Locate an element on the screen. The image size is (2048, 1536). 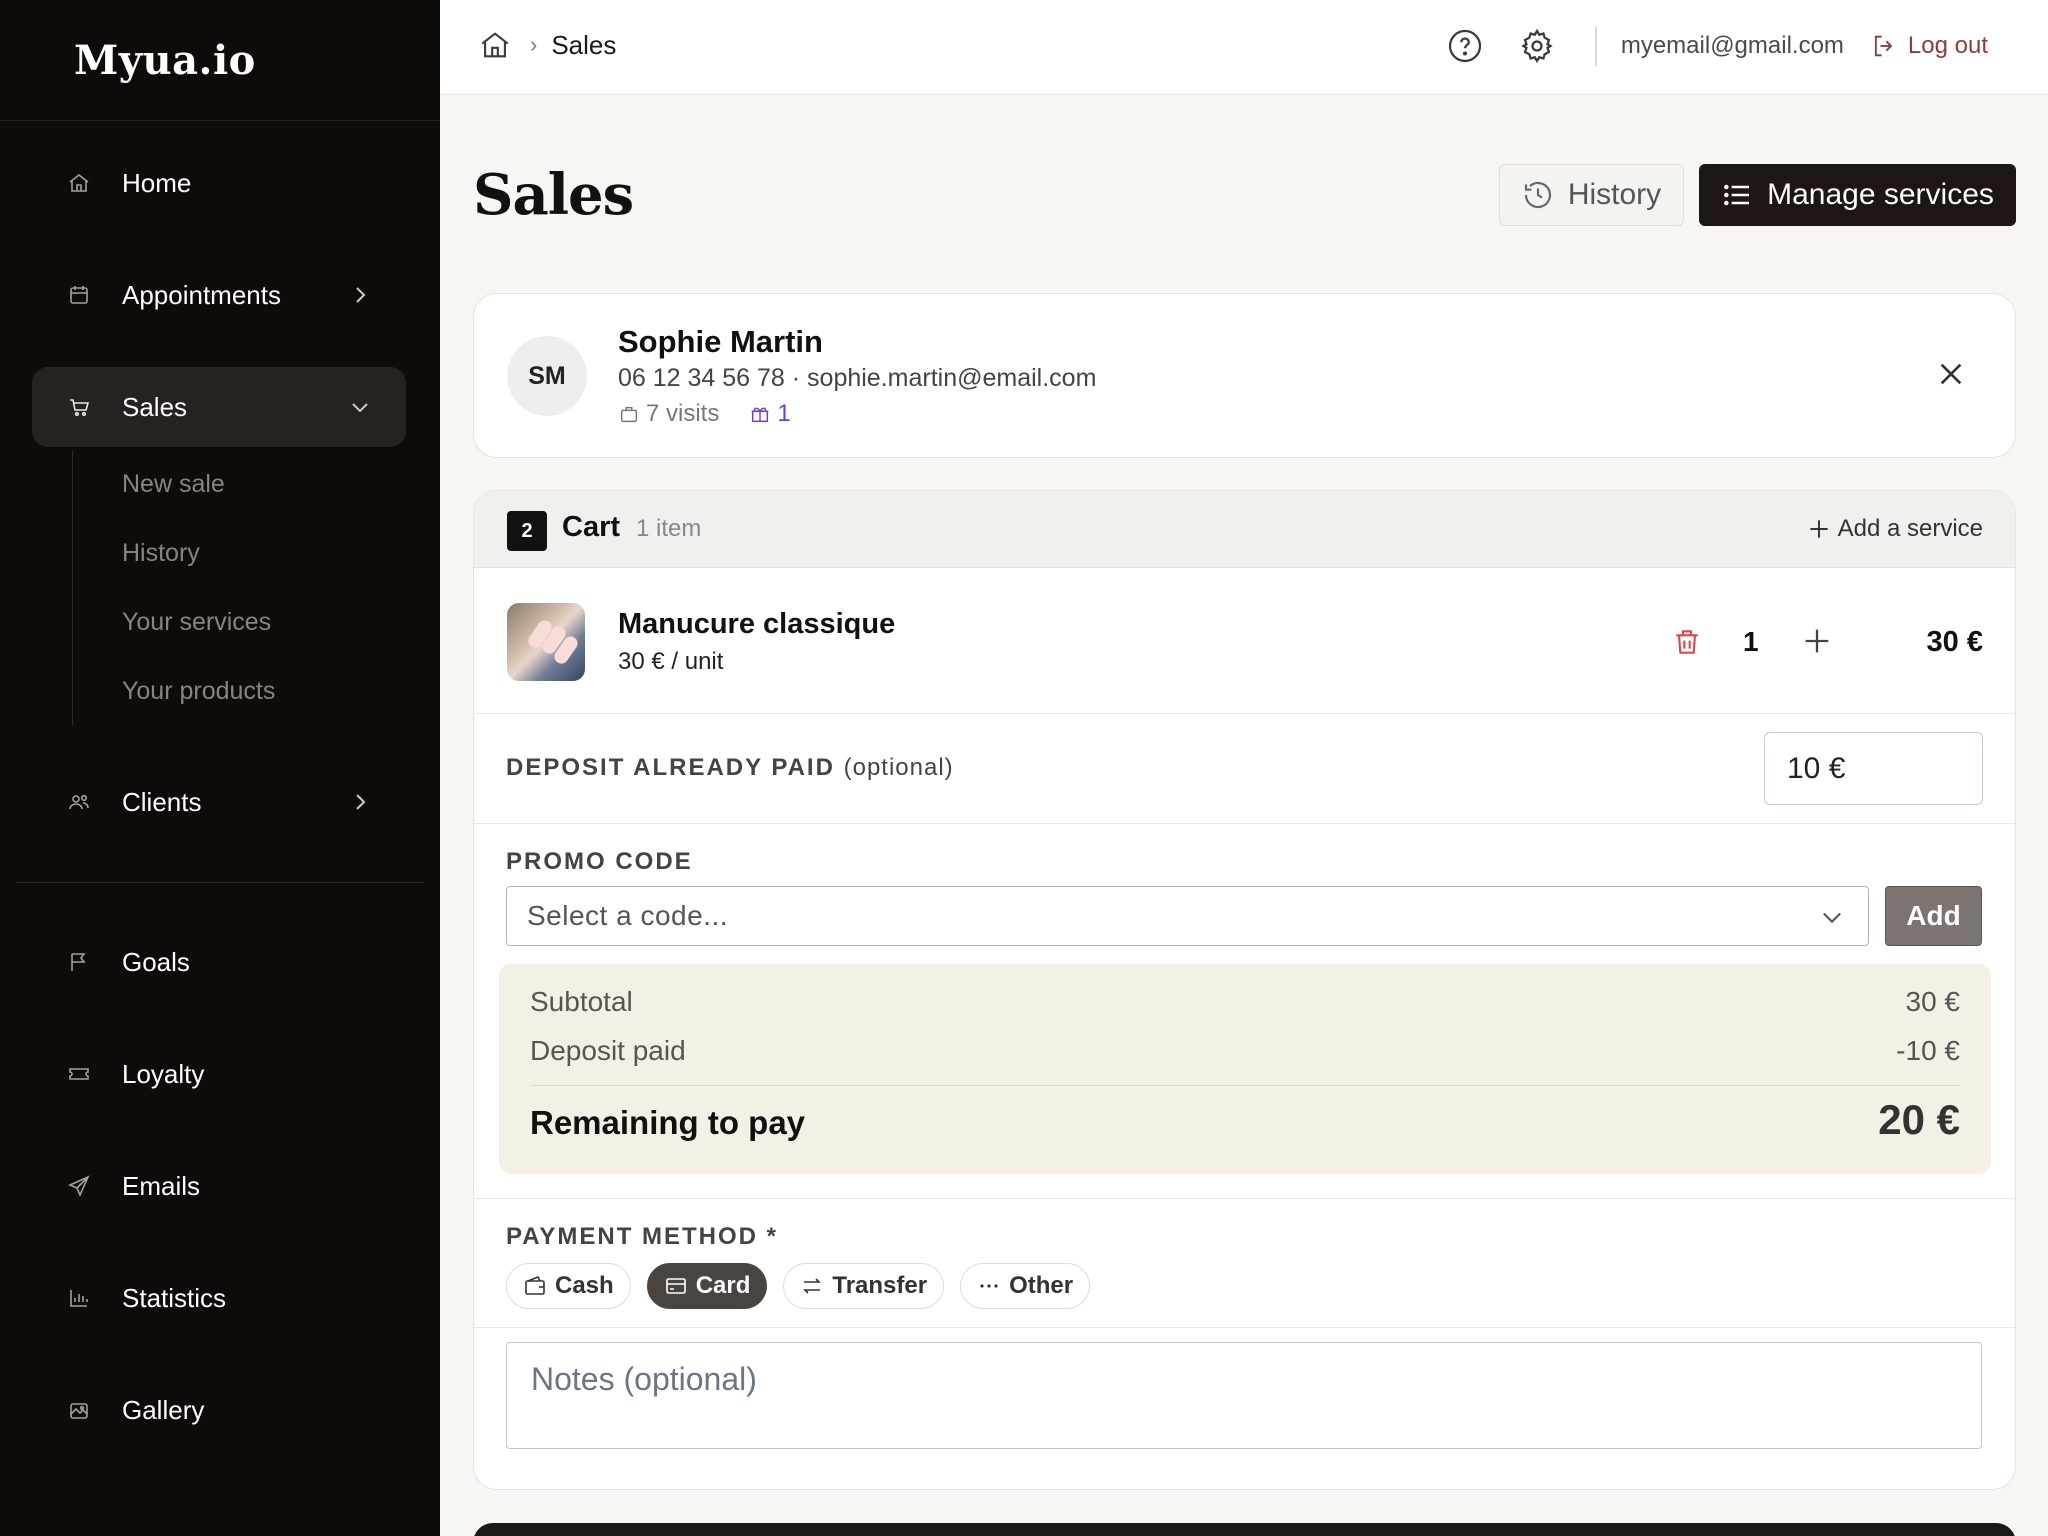
add-service-label: Add a service is located at coordinates (1910, 528).